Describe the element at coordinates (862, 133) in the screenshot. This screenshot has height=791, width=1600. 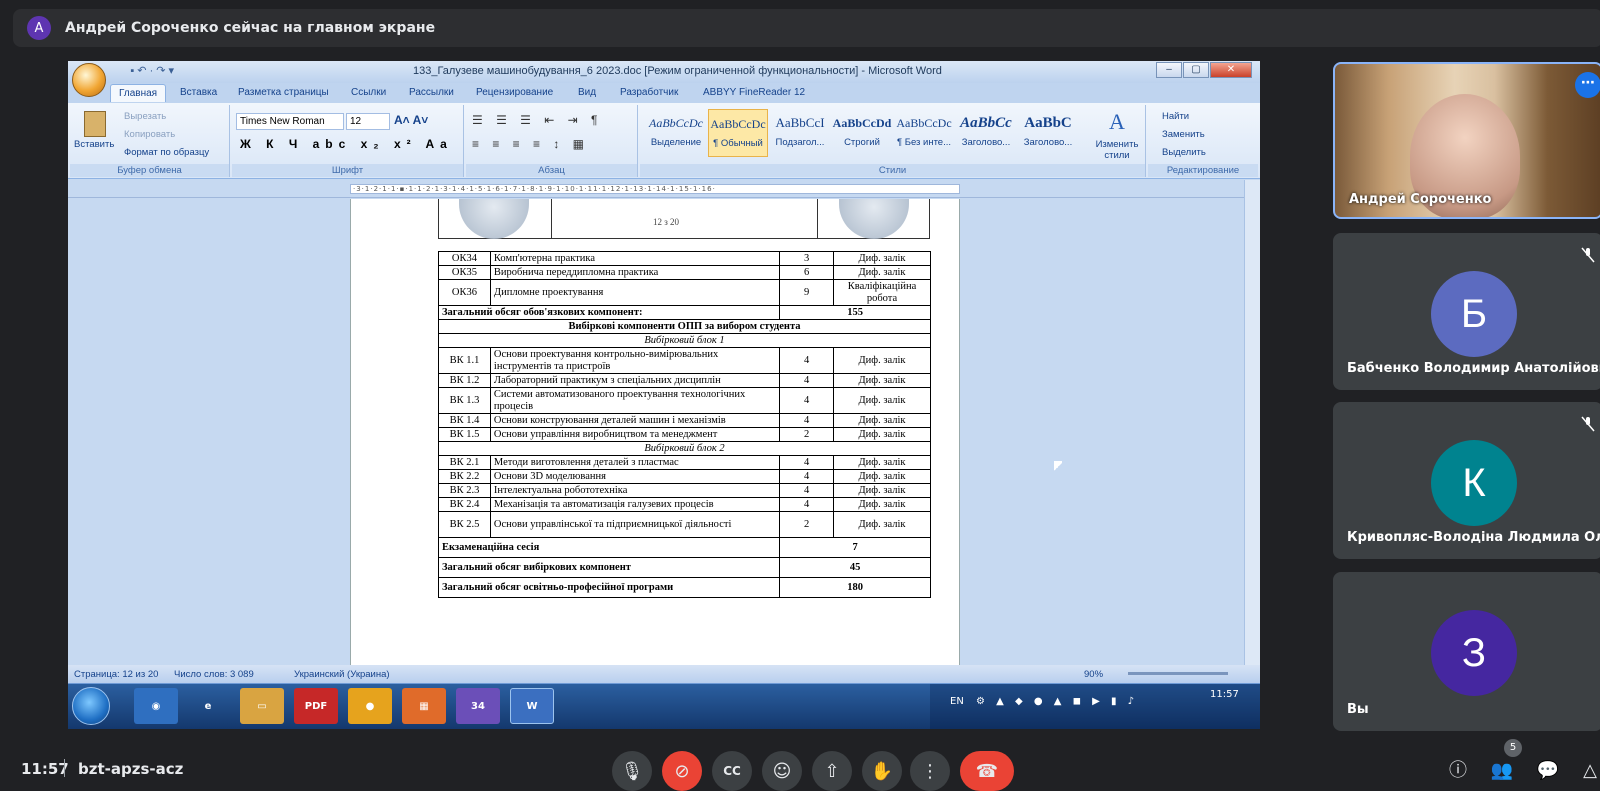
I see `style-strong: AaBbCcDd Строгий` at that location.